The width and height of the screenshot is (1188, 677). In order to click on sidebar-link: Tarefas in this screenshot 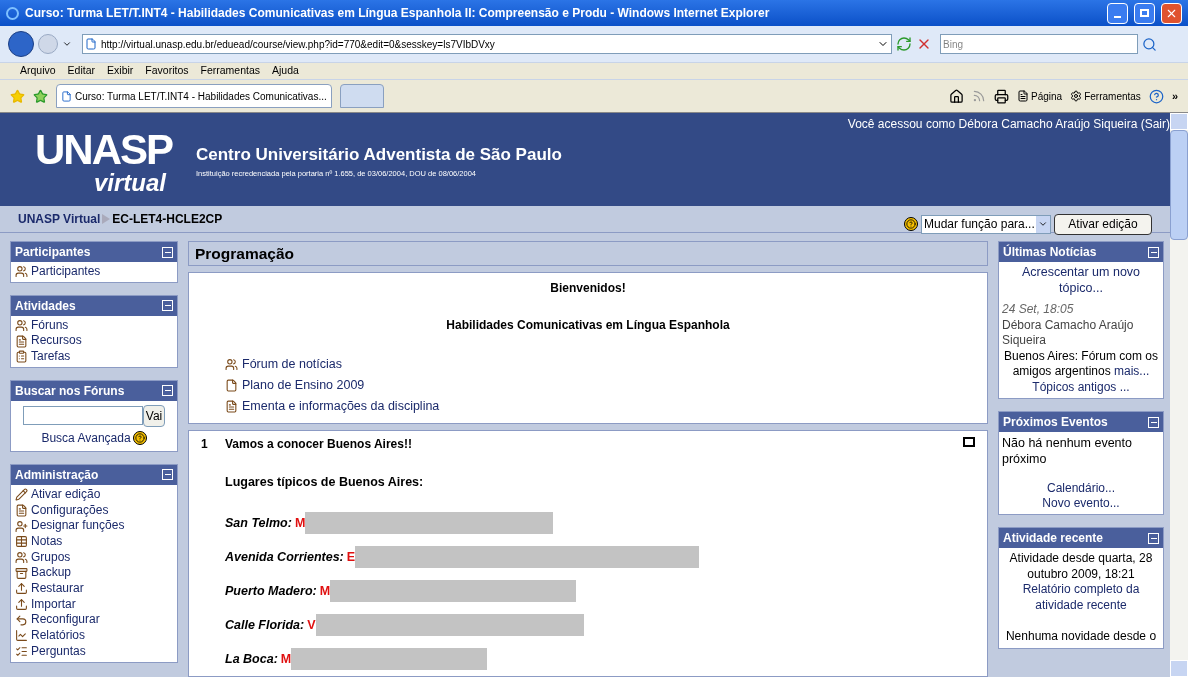, I will do `click(94, 357)`.